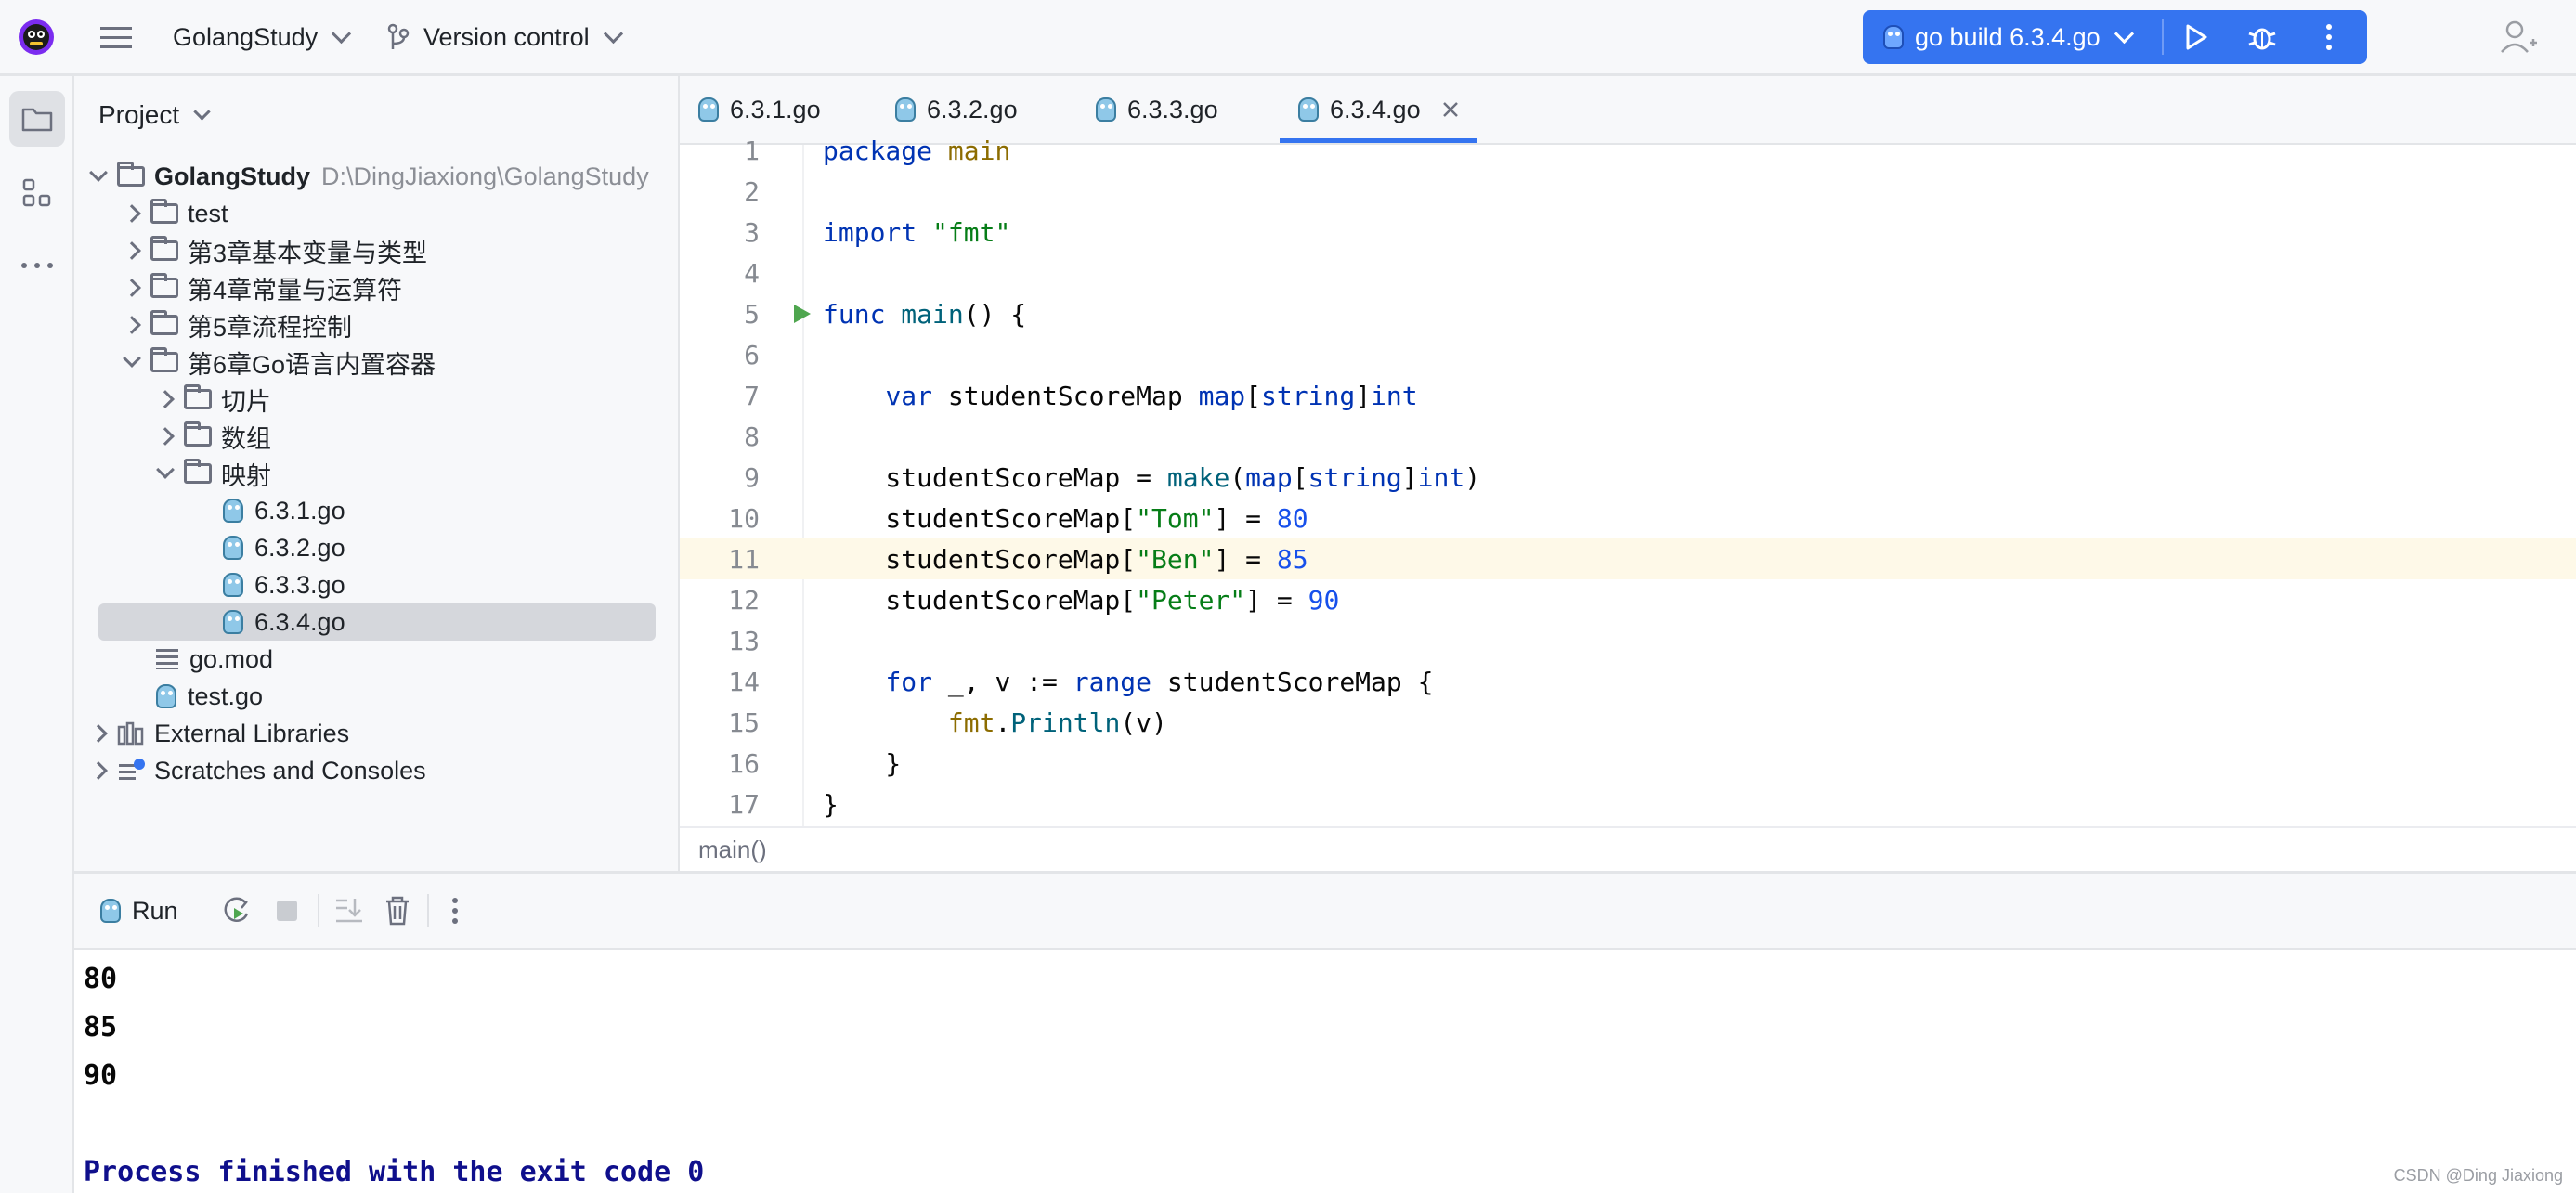 The width and height of the screenshot is (2576, 1193). I want to click on tree-item-label: 第3章基本变量与类型, so click(308, 253).